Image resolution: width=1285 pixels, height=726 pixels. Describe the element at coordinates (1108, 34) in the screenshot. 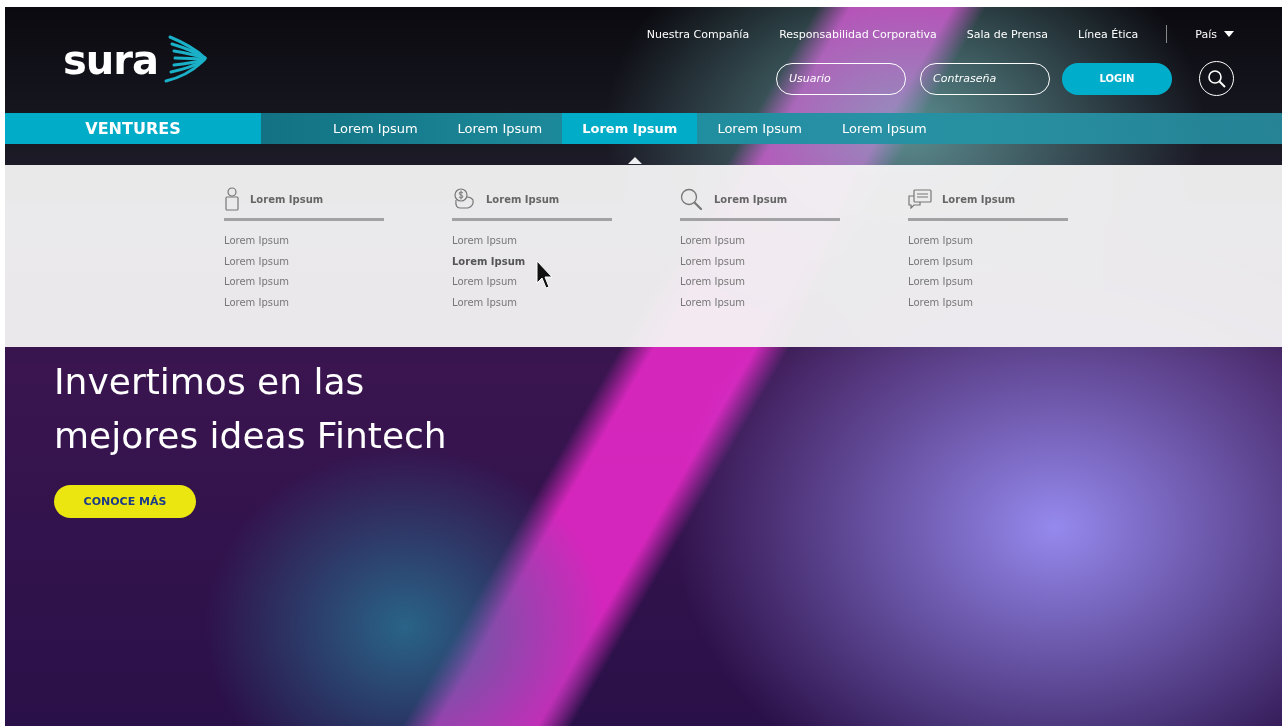

I see `top-nav-link: Línea Ética` at that location.